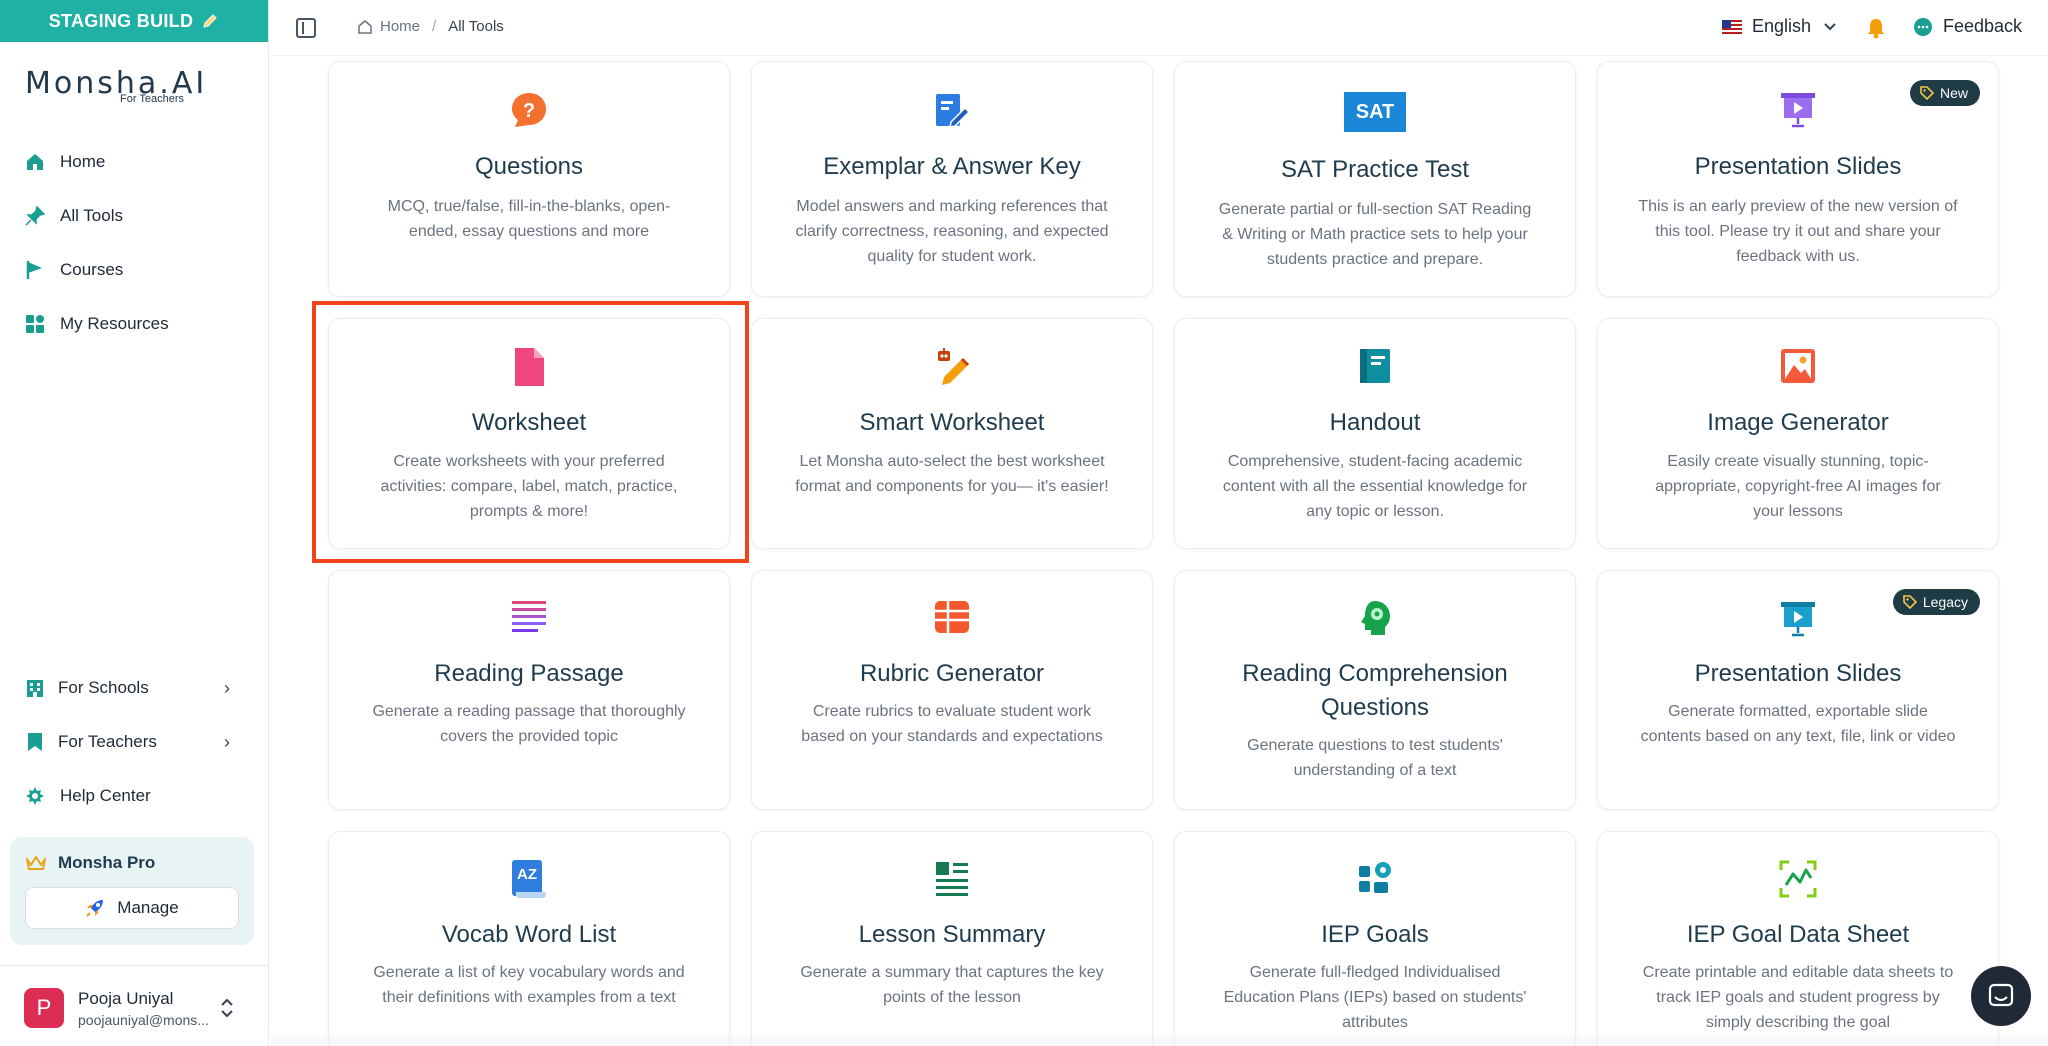 This screenshot has height=1046, width=2048. What do you see at coordinates (527, 874) in the screenshot?
I see `az-icon-text: AZ` at bounding box center [527, 874].